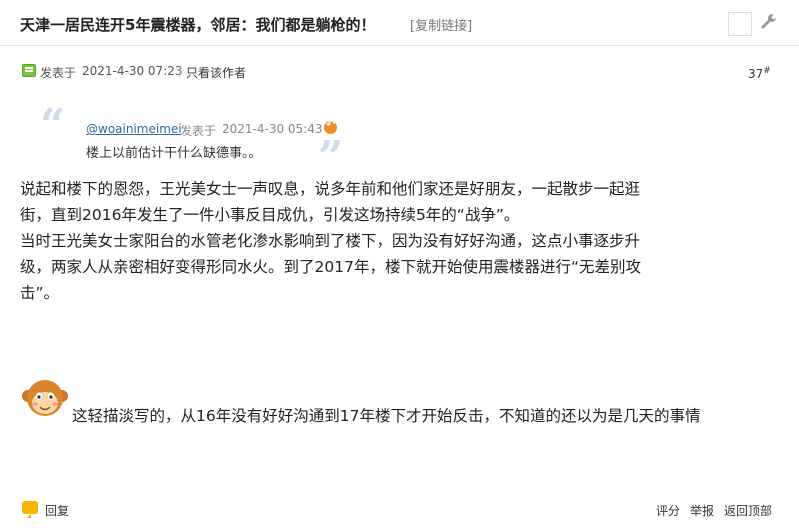  I want to click on thread-title: 天津一居民连开5年震楼器，邻居：我们都是躺枪的！, so click(198, 25).